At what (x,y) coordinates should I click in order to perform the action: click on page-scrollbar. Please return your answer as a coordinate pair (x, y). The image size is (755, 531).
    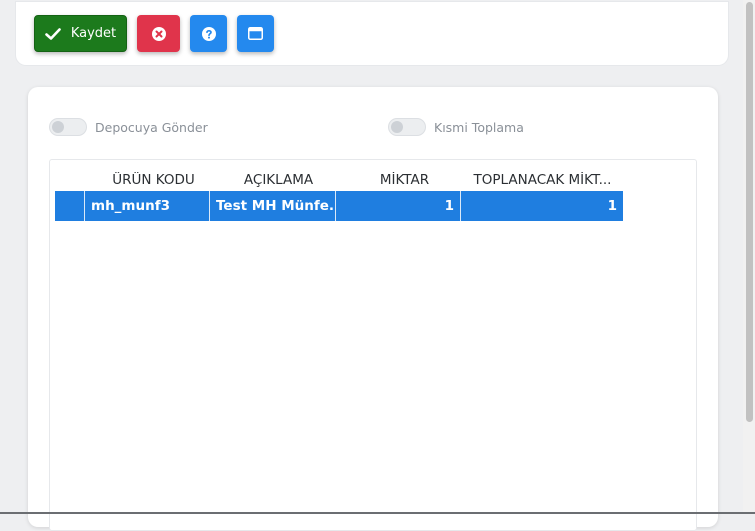
    Looking at the image, I should click on (749, 257).